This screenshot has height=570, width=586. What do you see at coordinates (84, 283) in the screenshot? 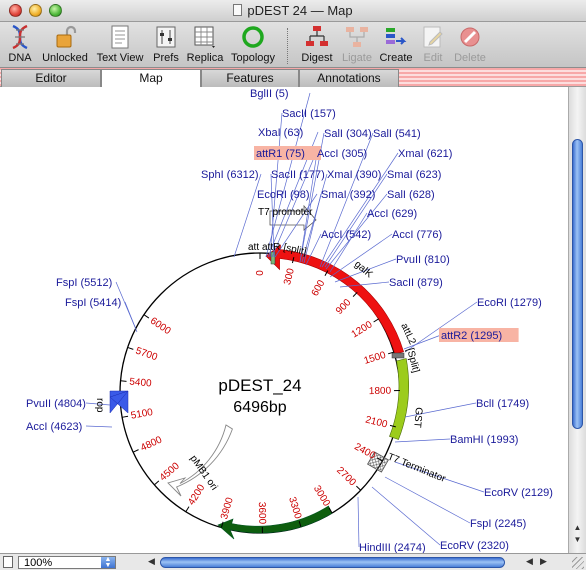
I see `site-label: FspI (5512)` at bounding box center [84, 283].